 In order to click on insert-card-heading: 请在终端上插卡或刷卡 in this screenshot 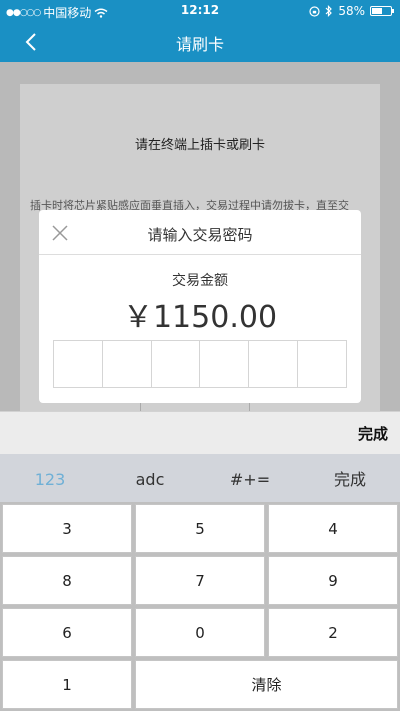, I will do `click(199, 145)`.